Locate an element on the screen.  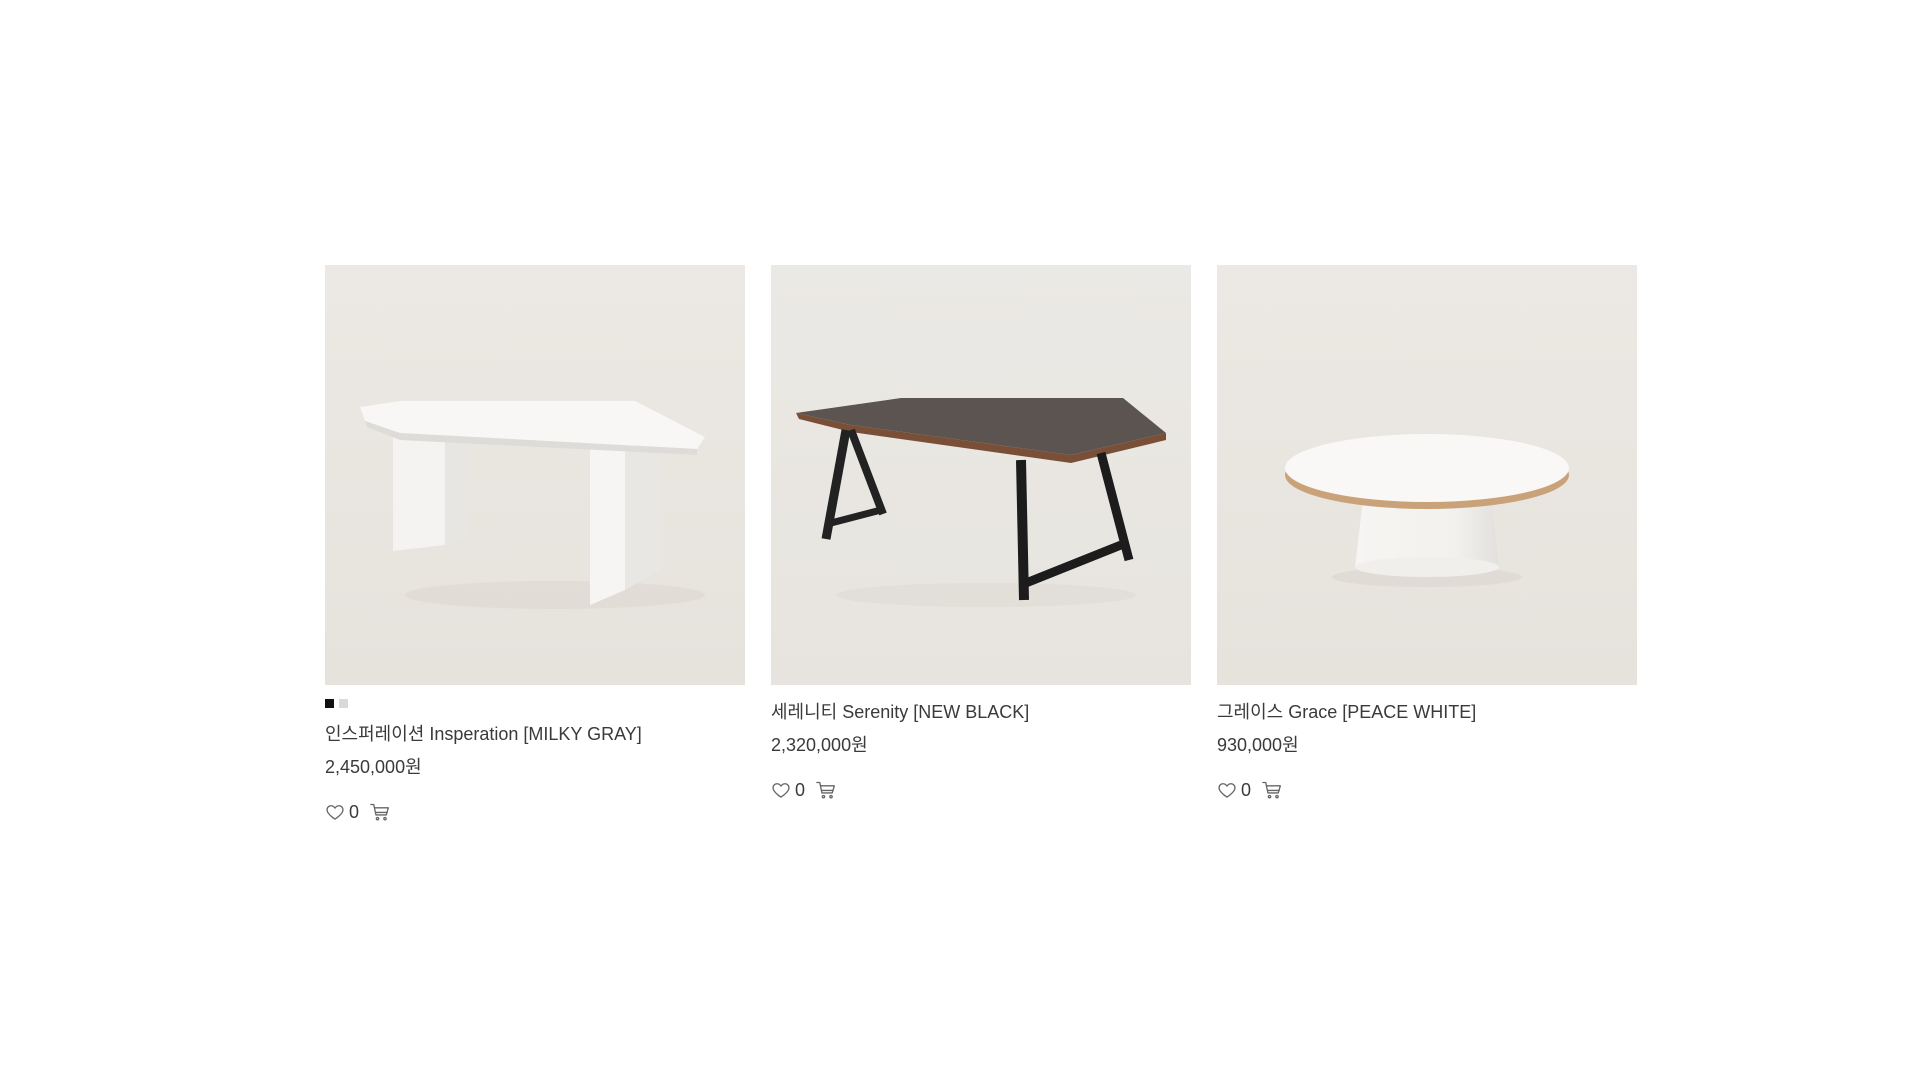
product-image-insperation is located at coordinates (535, 475).